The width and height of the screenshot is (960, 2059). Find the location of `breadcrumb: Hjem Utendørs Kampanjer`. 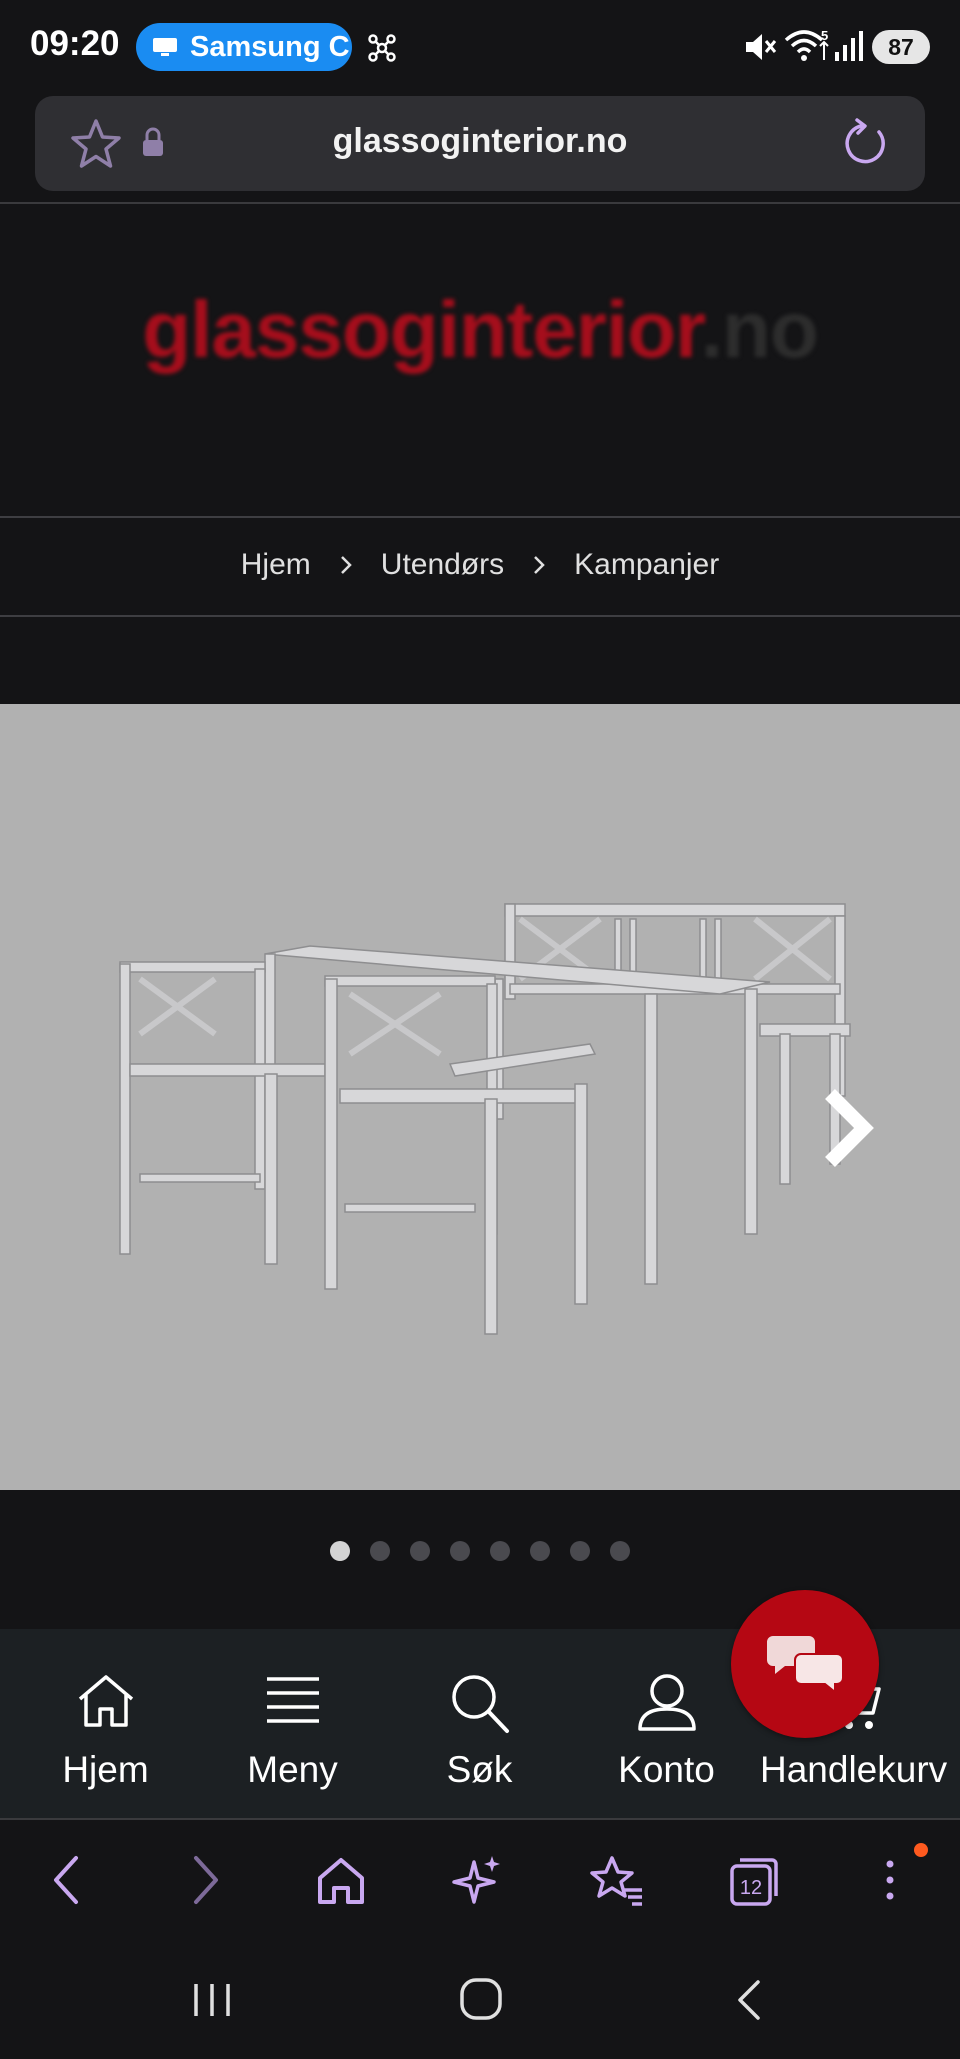

breadcrumb: Hjem Utendørs Kampanjer is located at coordinates (480, 565).